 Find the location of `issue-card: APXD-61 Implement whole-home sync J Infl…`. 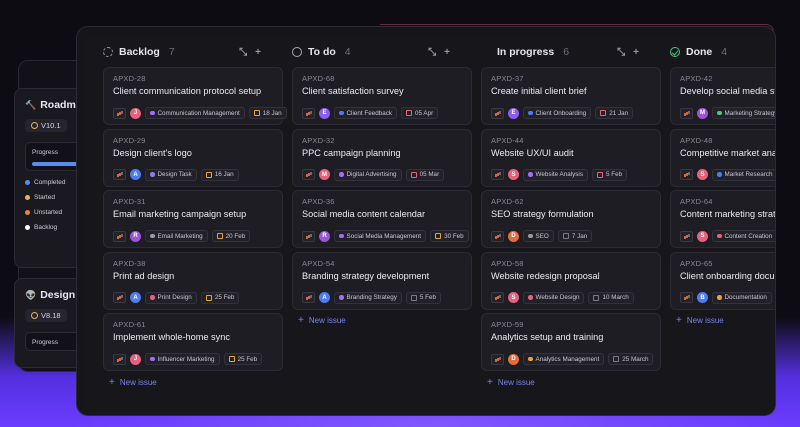

issue-card: APXD-61 Implement whole-home sync J Infl… is located at coordinates (193, 342).